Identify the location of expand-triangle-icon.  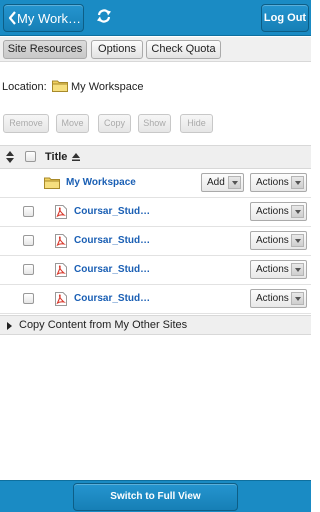
(9, 326).